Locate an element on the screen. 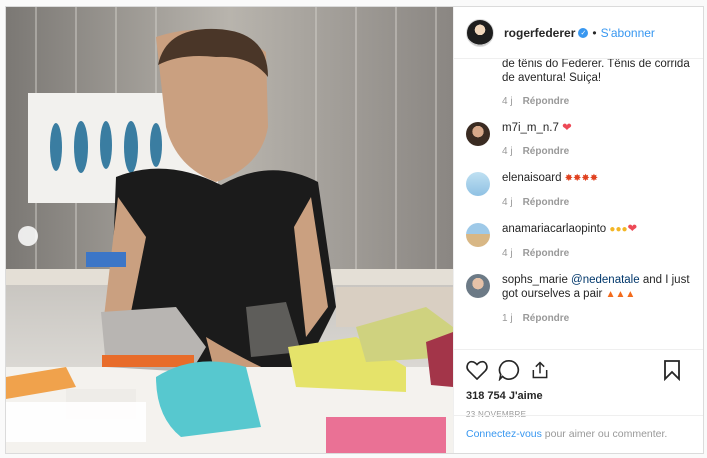 Image resolution: width=707 pixels, height=458 pixels. share-icon is located at coordinates (540, 370).